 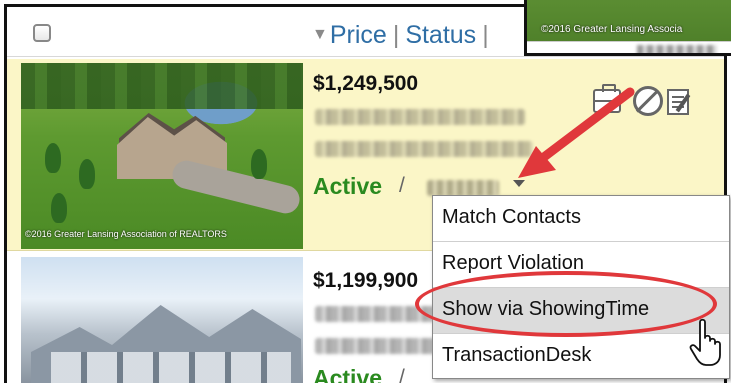 What do you see at coordinates (403, 35) in the screenshot?
I see `sort-controls: ▼Price | Status |` at bounding box center [403, 35].